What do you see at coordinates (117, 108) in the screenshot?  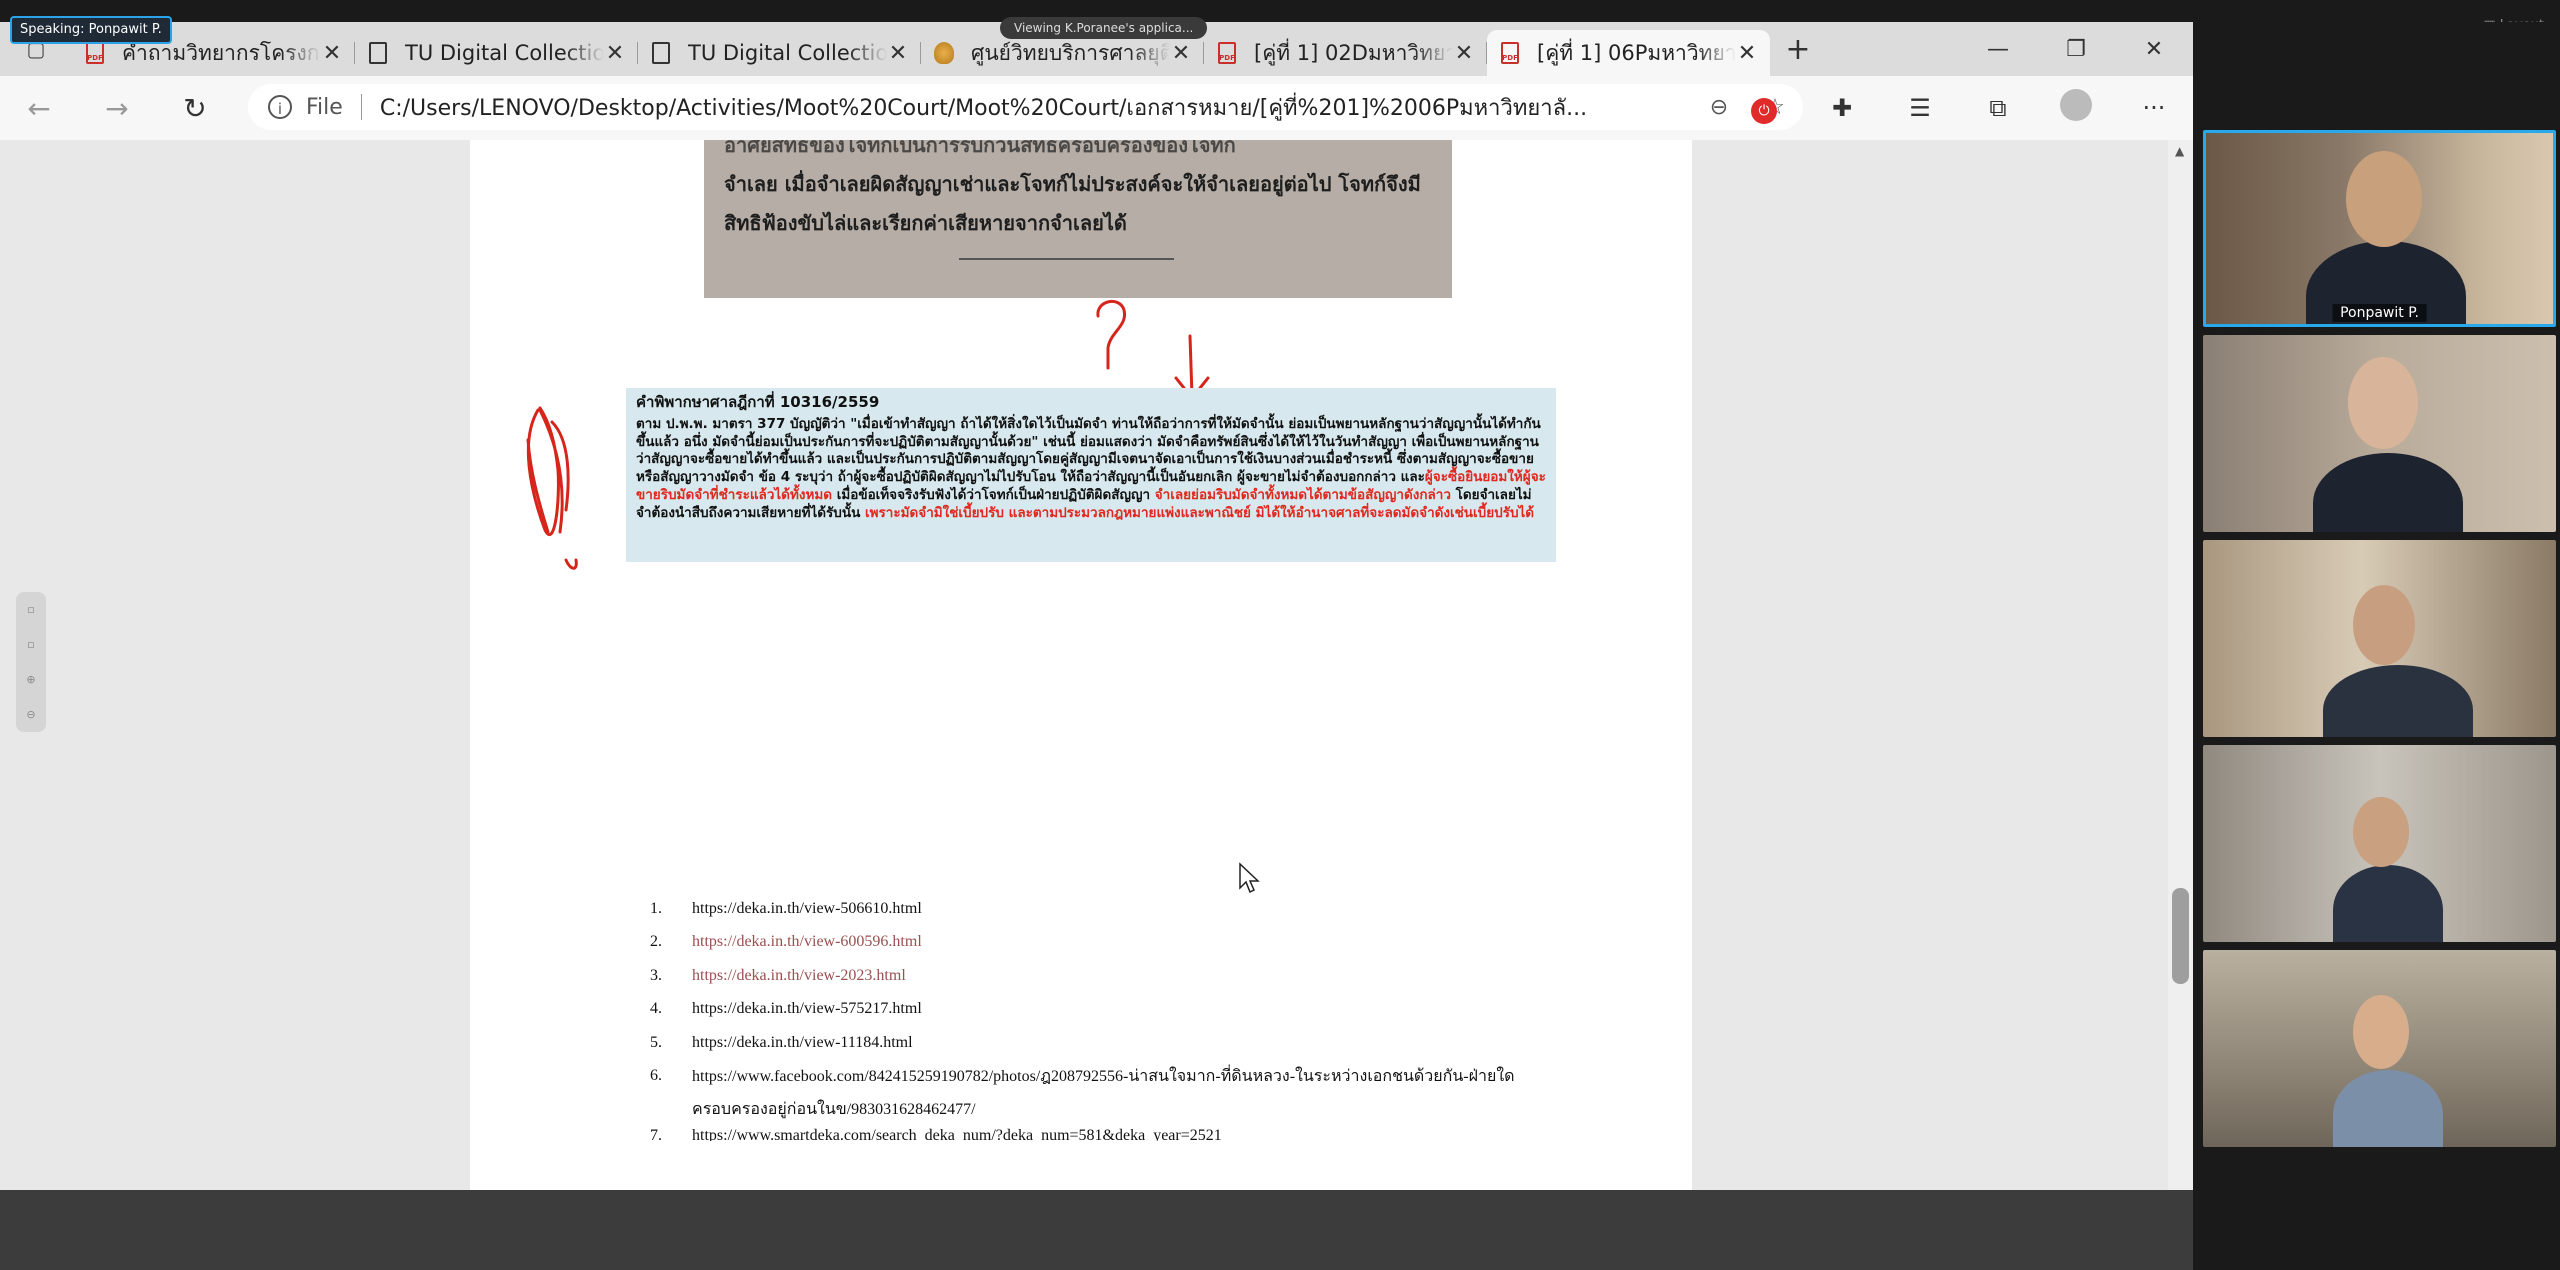 I see `forward-icon: →` at bounding box center [117, 108].